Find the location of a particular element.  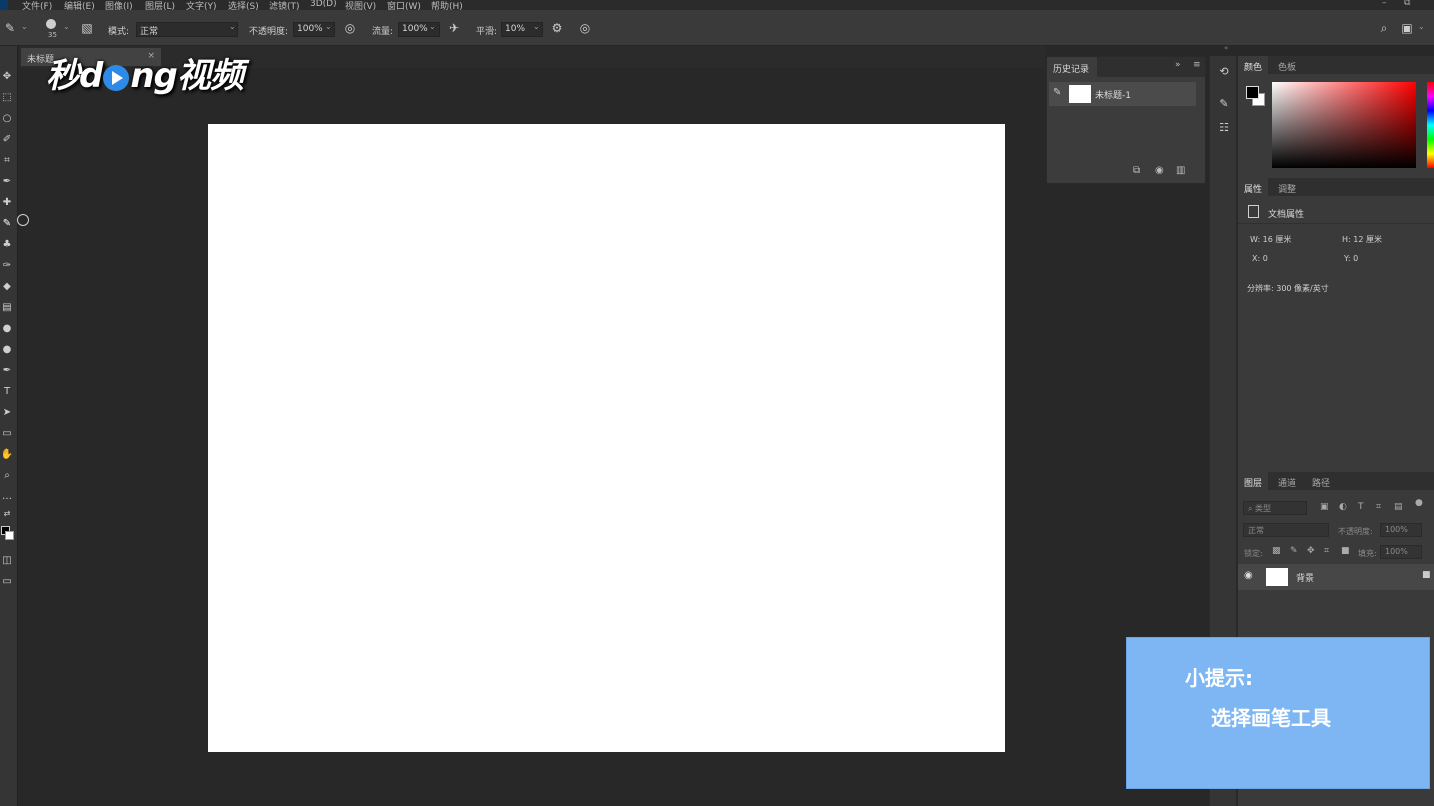

layer-name: 背景 is located at coordinates (1305, 577).